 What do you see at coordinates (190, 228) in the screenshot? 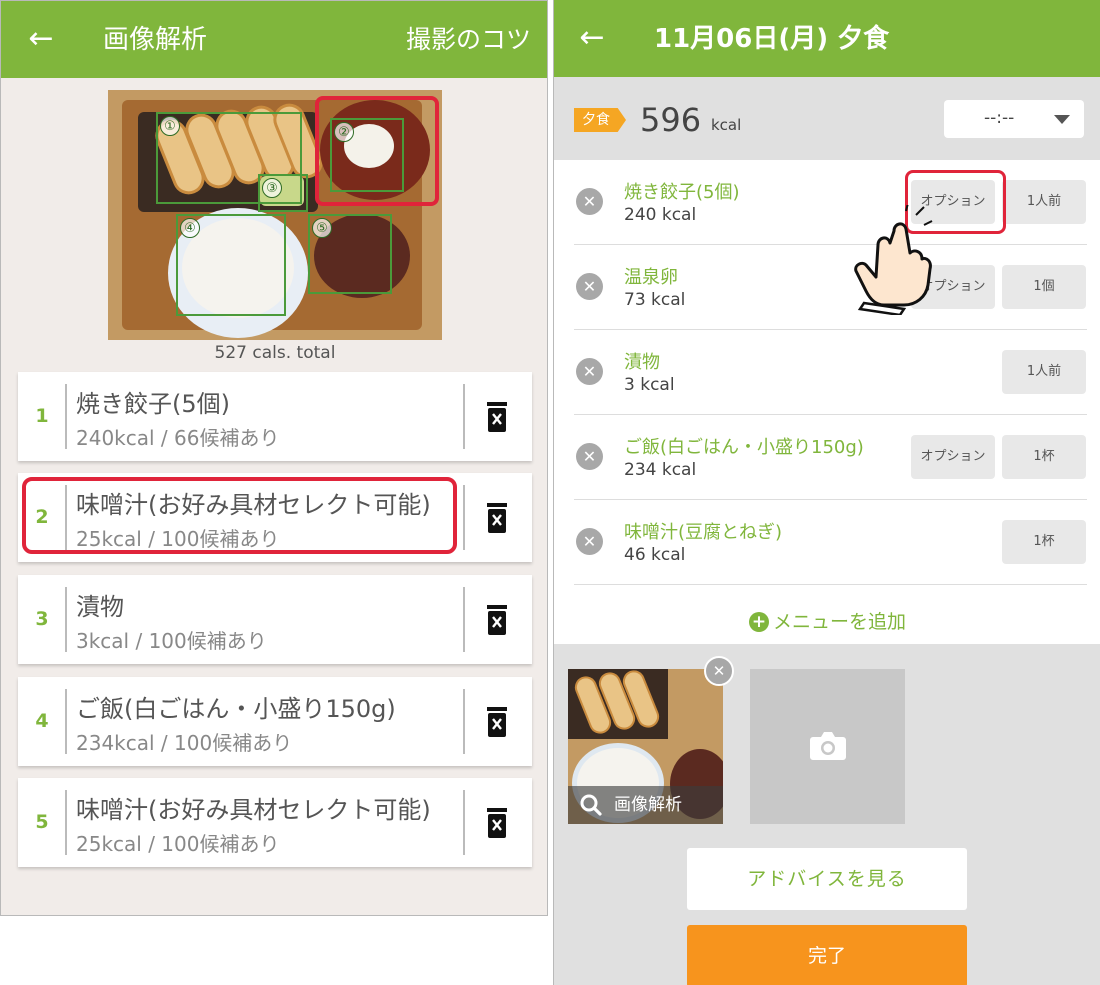
I see `detection-number: ④` at bounding box center [190, 228].